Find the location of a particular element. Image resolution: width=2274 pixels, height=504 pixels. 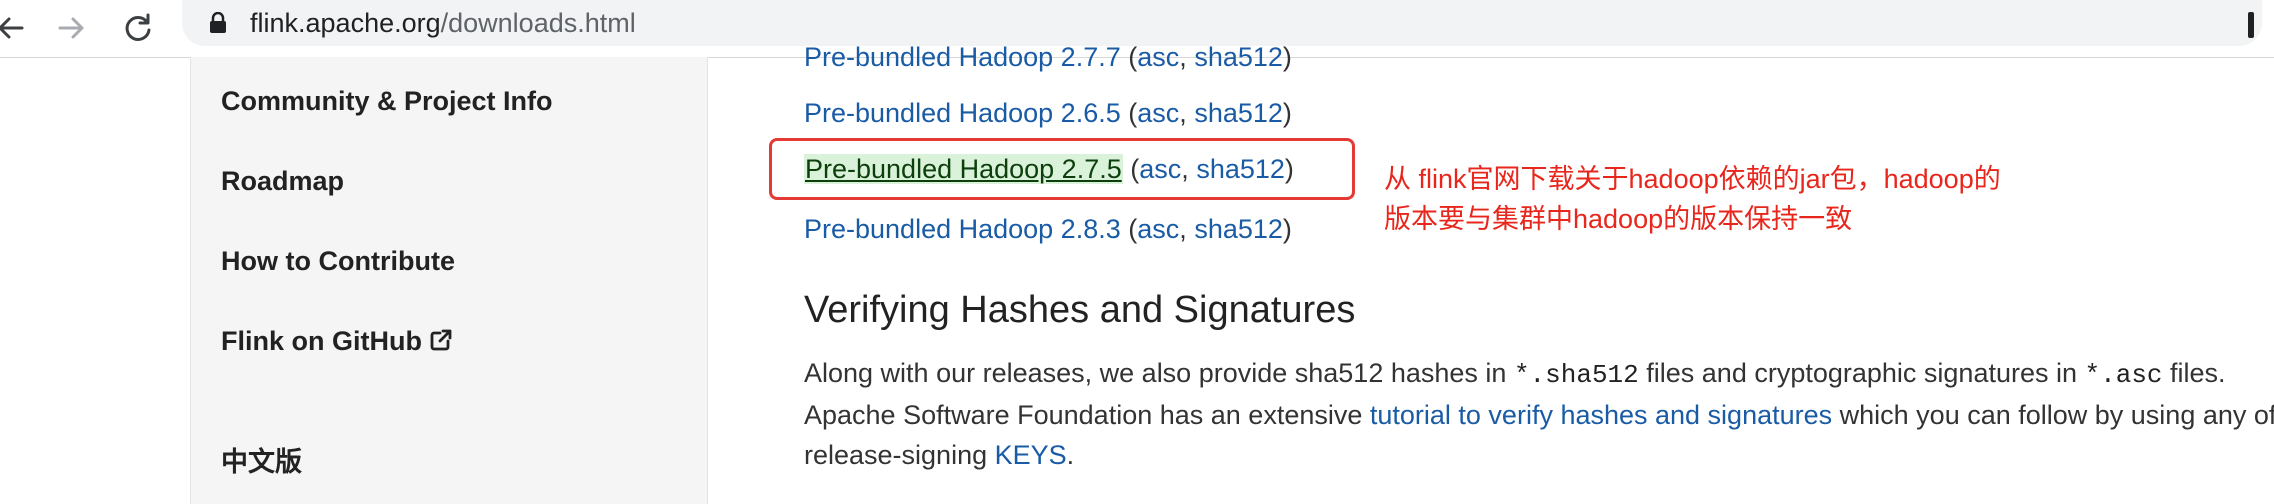

download-line: Pre-bundled Hadoop 2.6.5 (asc, sha512) is located at coordinates (1048, 113).